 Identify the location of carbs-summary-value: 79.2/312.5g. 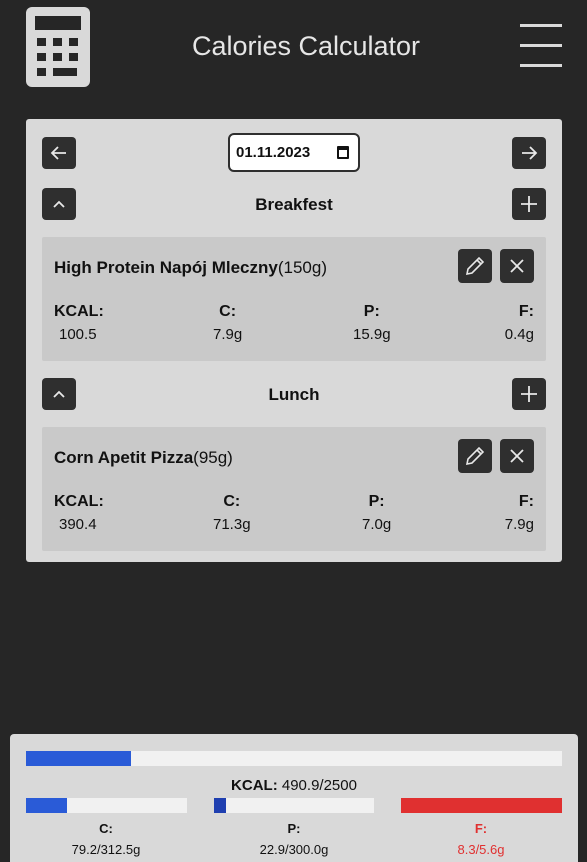
(106, 849).